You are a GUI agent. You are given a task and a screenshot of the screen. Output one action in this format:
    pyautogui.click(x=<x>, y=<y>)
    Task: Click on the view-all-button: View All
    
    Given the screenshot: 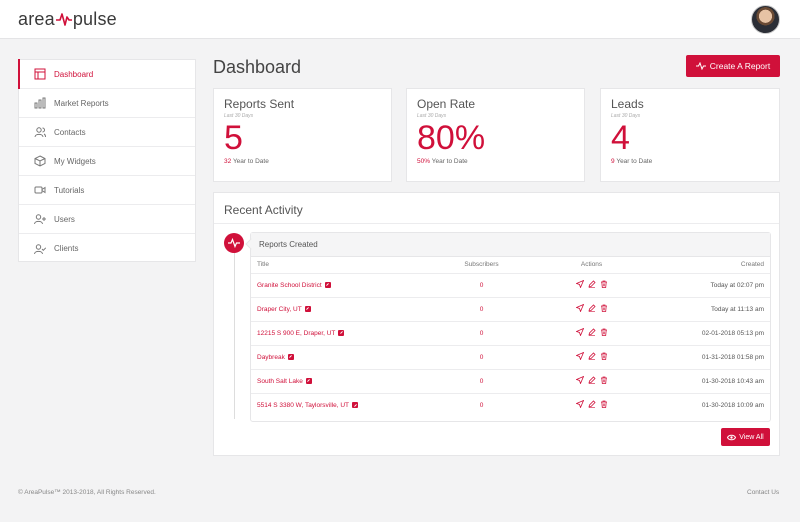 What is the action you would take?
    pyautogui.click(x=745, y=437)
    